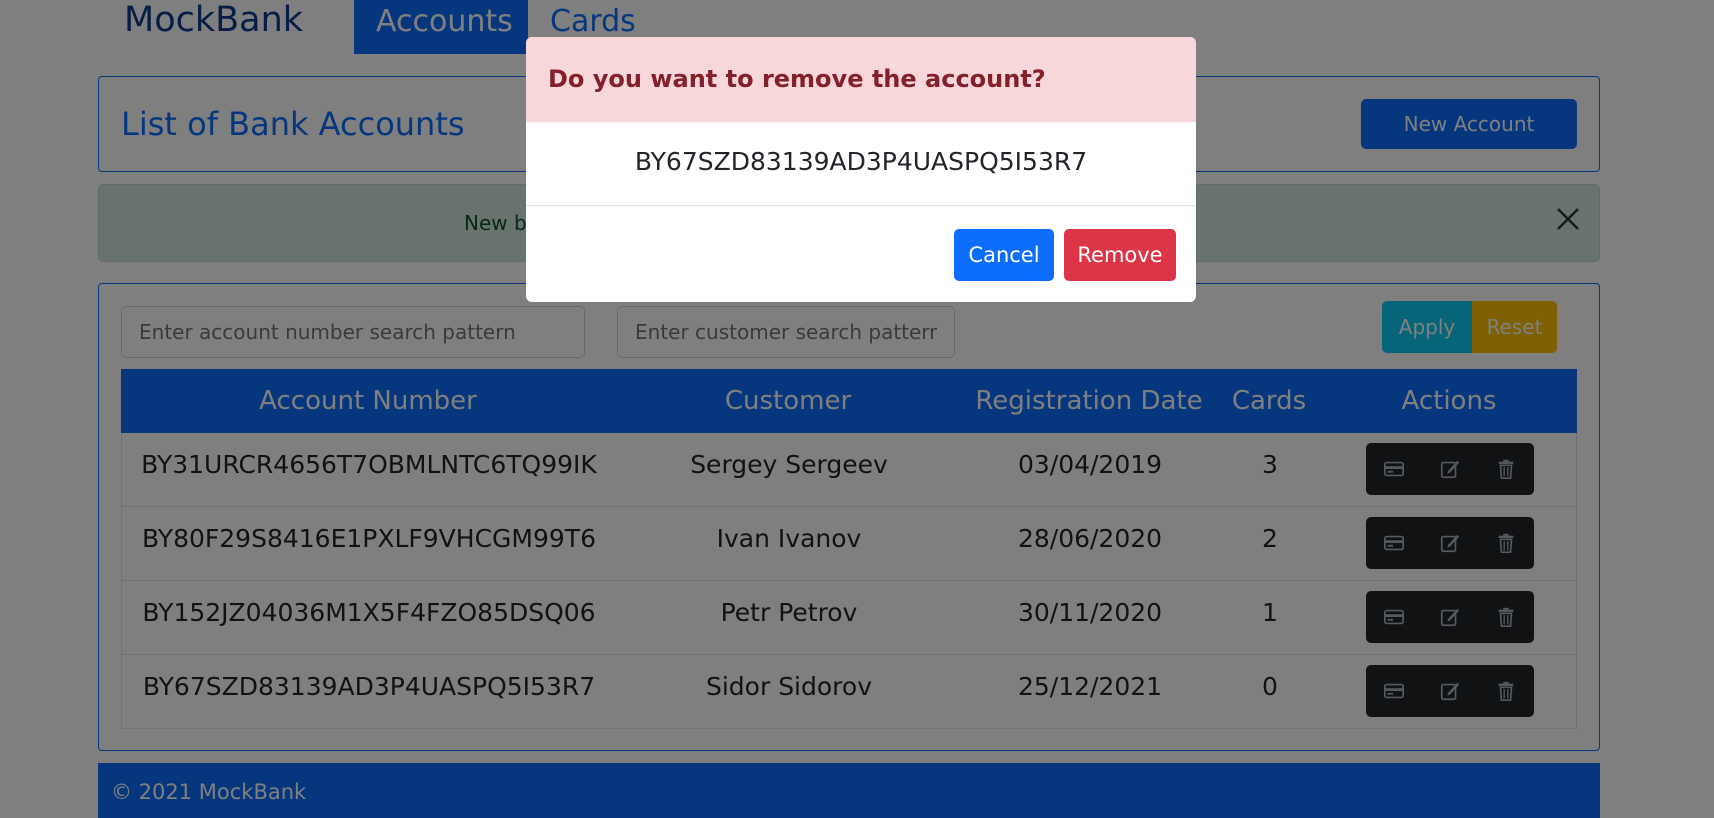  Describe the element at coordinates (861, 164) in the screenshot. I see `modal-account-number: BY67SZD83139AD3P4UASPQ5I53R7` at that location.